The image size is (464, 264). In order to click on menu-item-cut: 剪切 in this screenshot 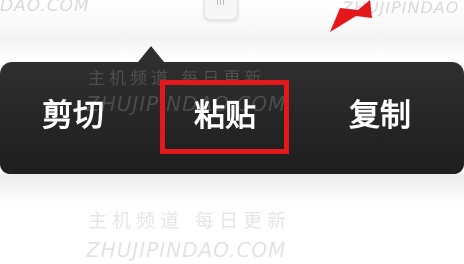, I will do `click(73, 116)`.